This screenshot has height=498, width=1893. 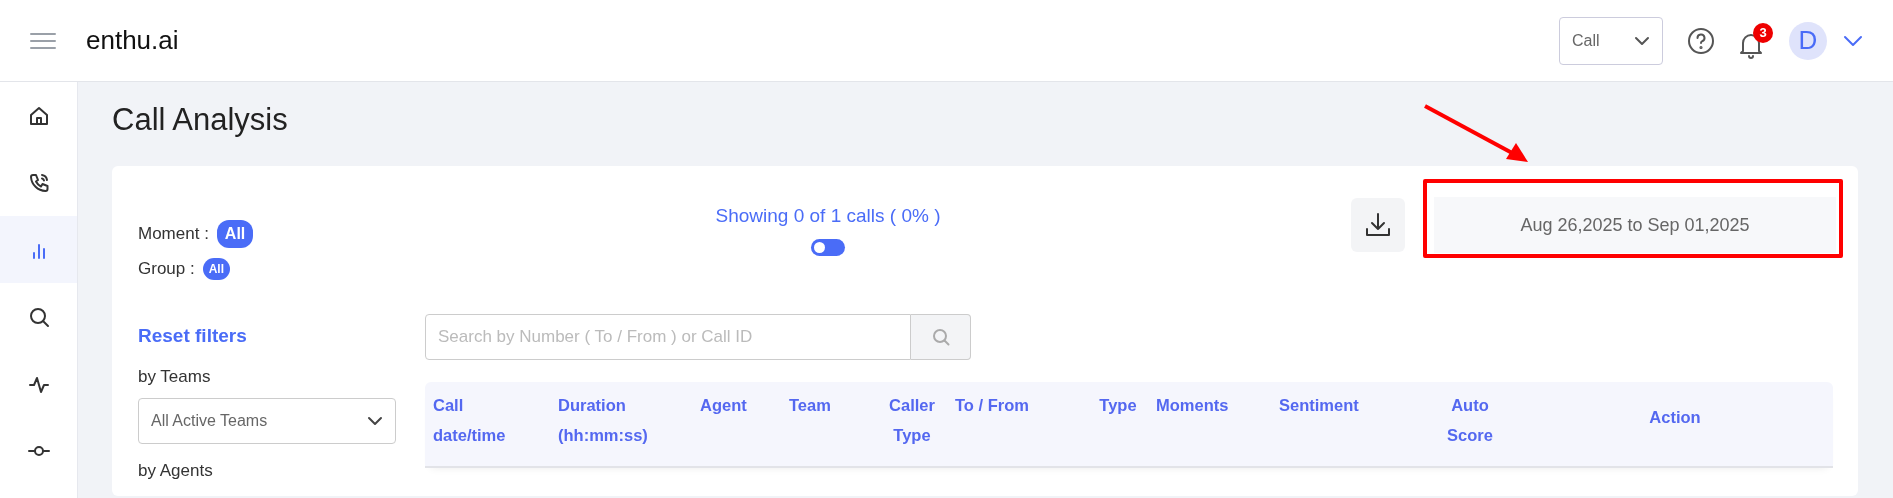 What do you see at coordinates (176, 470) in the screenshot?
I see `filter-group-label: by Agents` at bounding box center [176, 470].